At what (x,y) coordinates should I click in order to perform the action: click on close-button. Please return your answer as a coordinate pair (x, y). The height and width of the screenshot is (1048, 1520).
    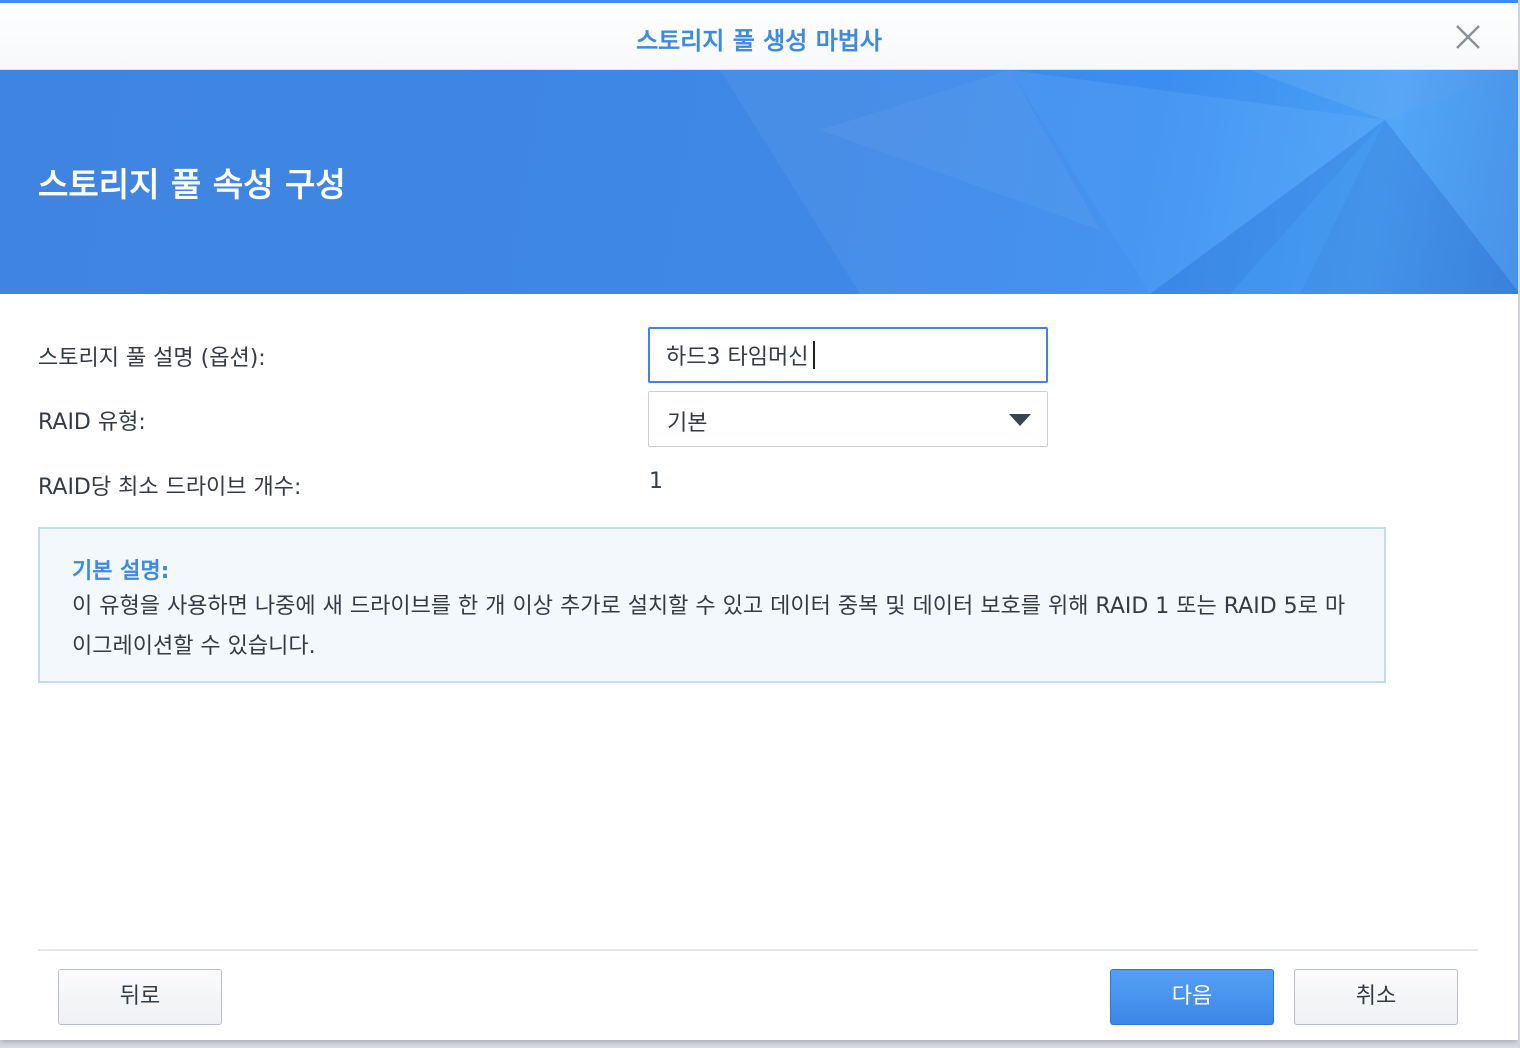
    Looking at the image, I should click on (1468, 37).